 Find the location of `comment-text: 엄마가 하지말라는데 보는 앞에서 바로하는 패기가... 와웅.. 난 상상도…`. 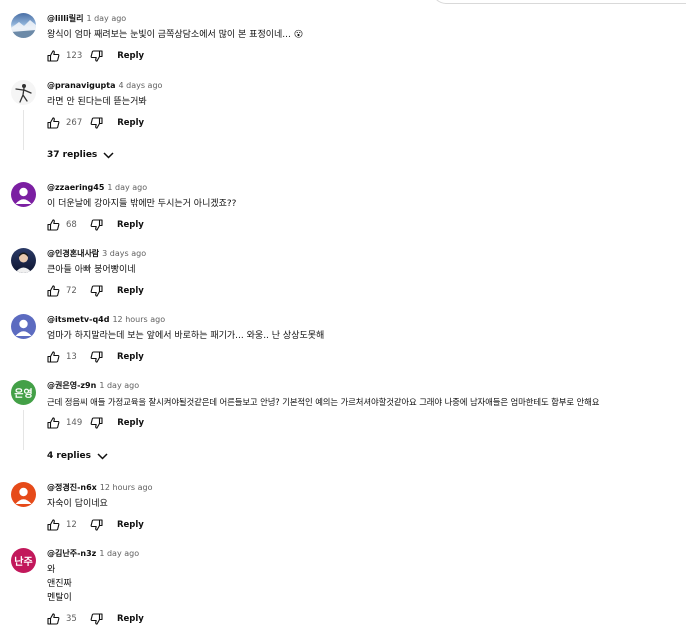

comment-text: 엄마가 하지말라는데 보는 앞에서 바로하는 패기가... 와웅.. 난 상상도… is located at coordinates (186, 336).